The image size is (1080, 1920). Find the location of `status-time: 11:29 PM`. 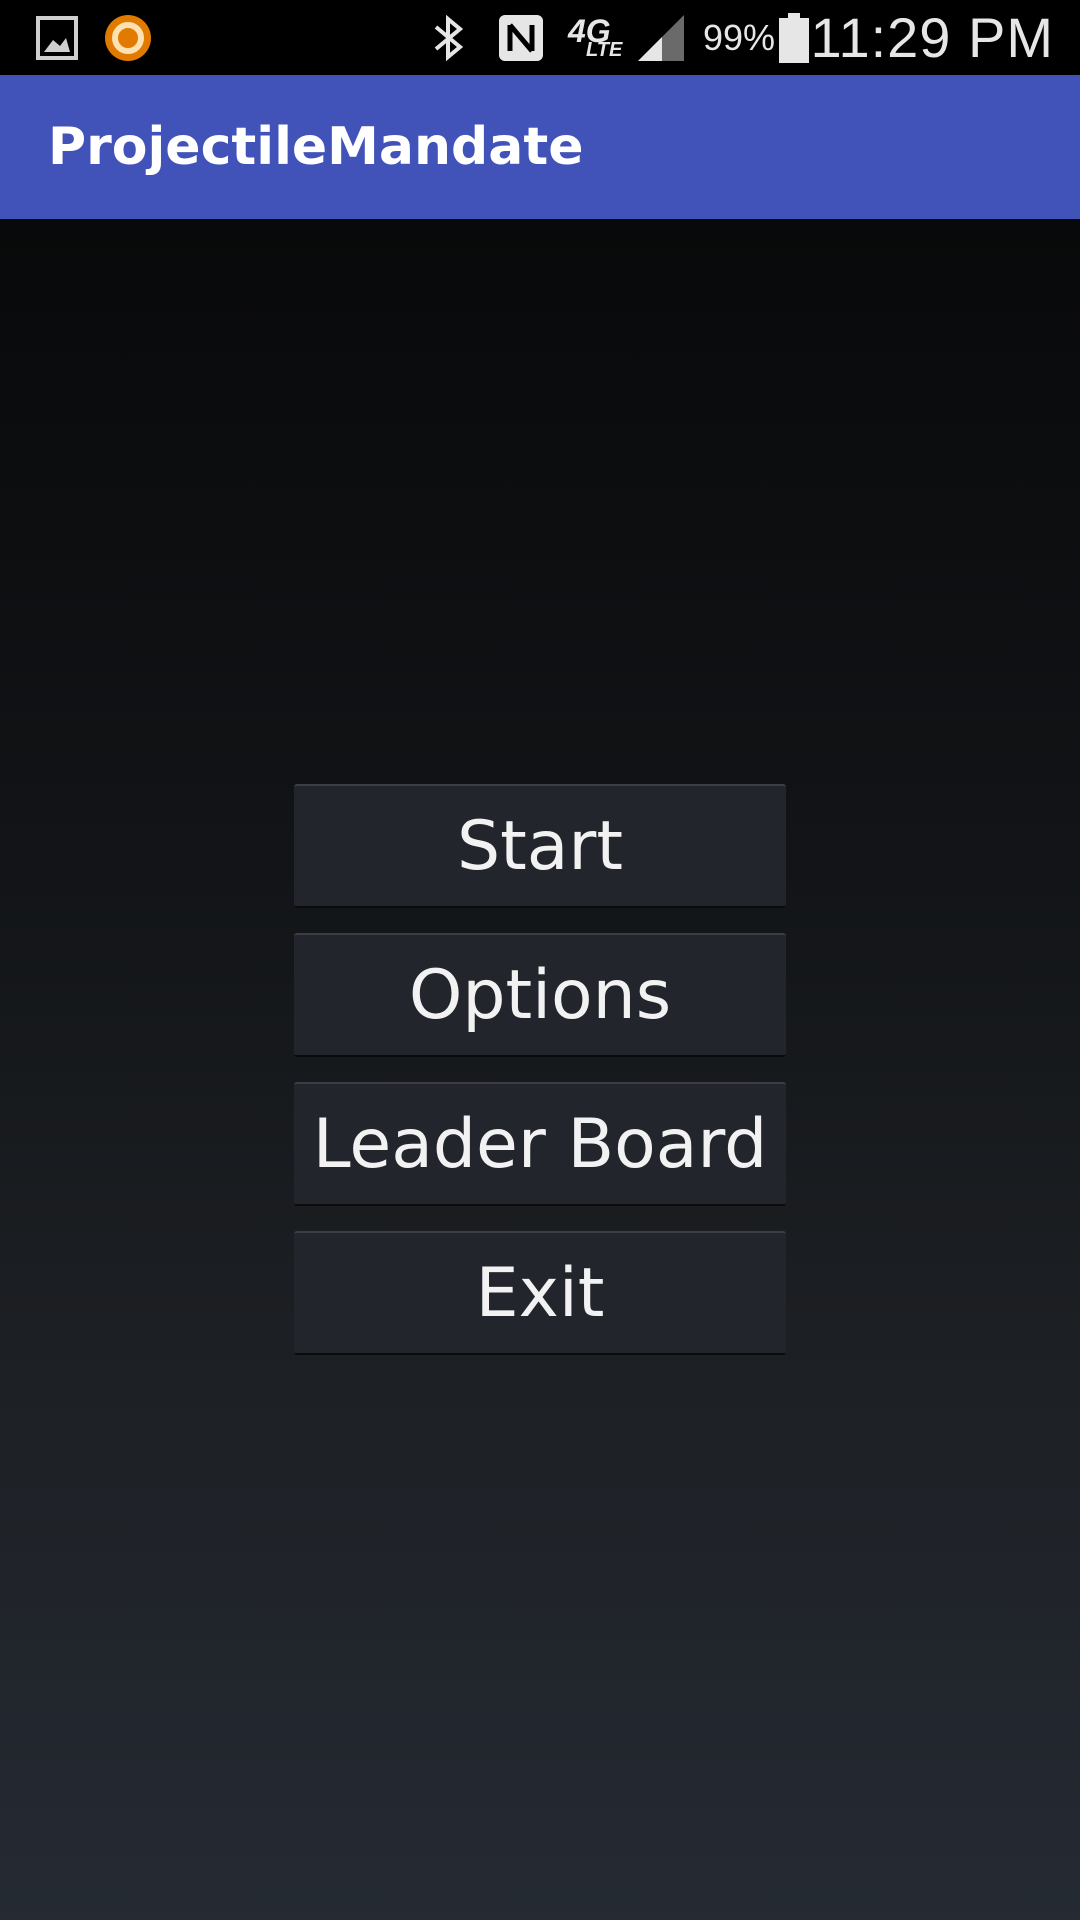

status-time: 11:29 PM is located at coordinates (932, 37).